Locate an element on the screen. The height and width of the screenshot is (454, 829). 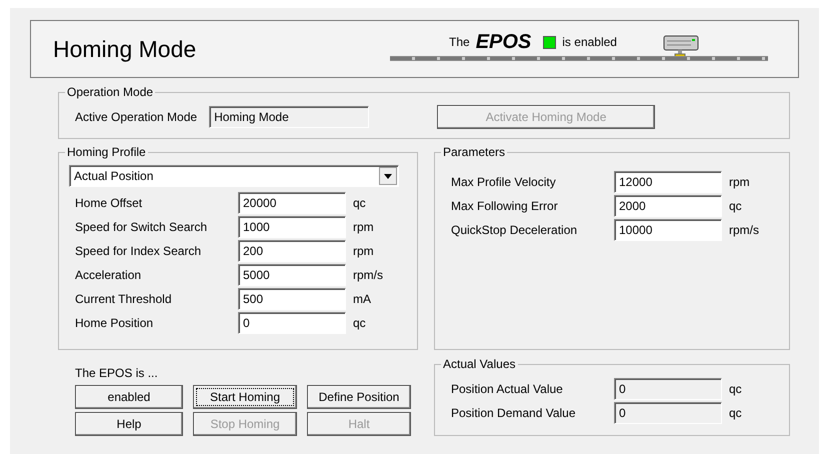
input-field: 20000 is located at coordinates (292, 203).